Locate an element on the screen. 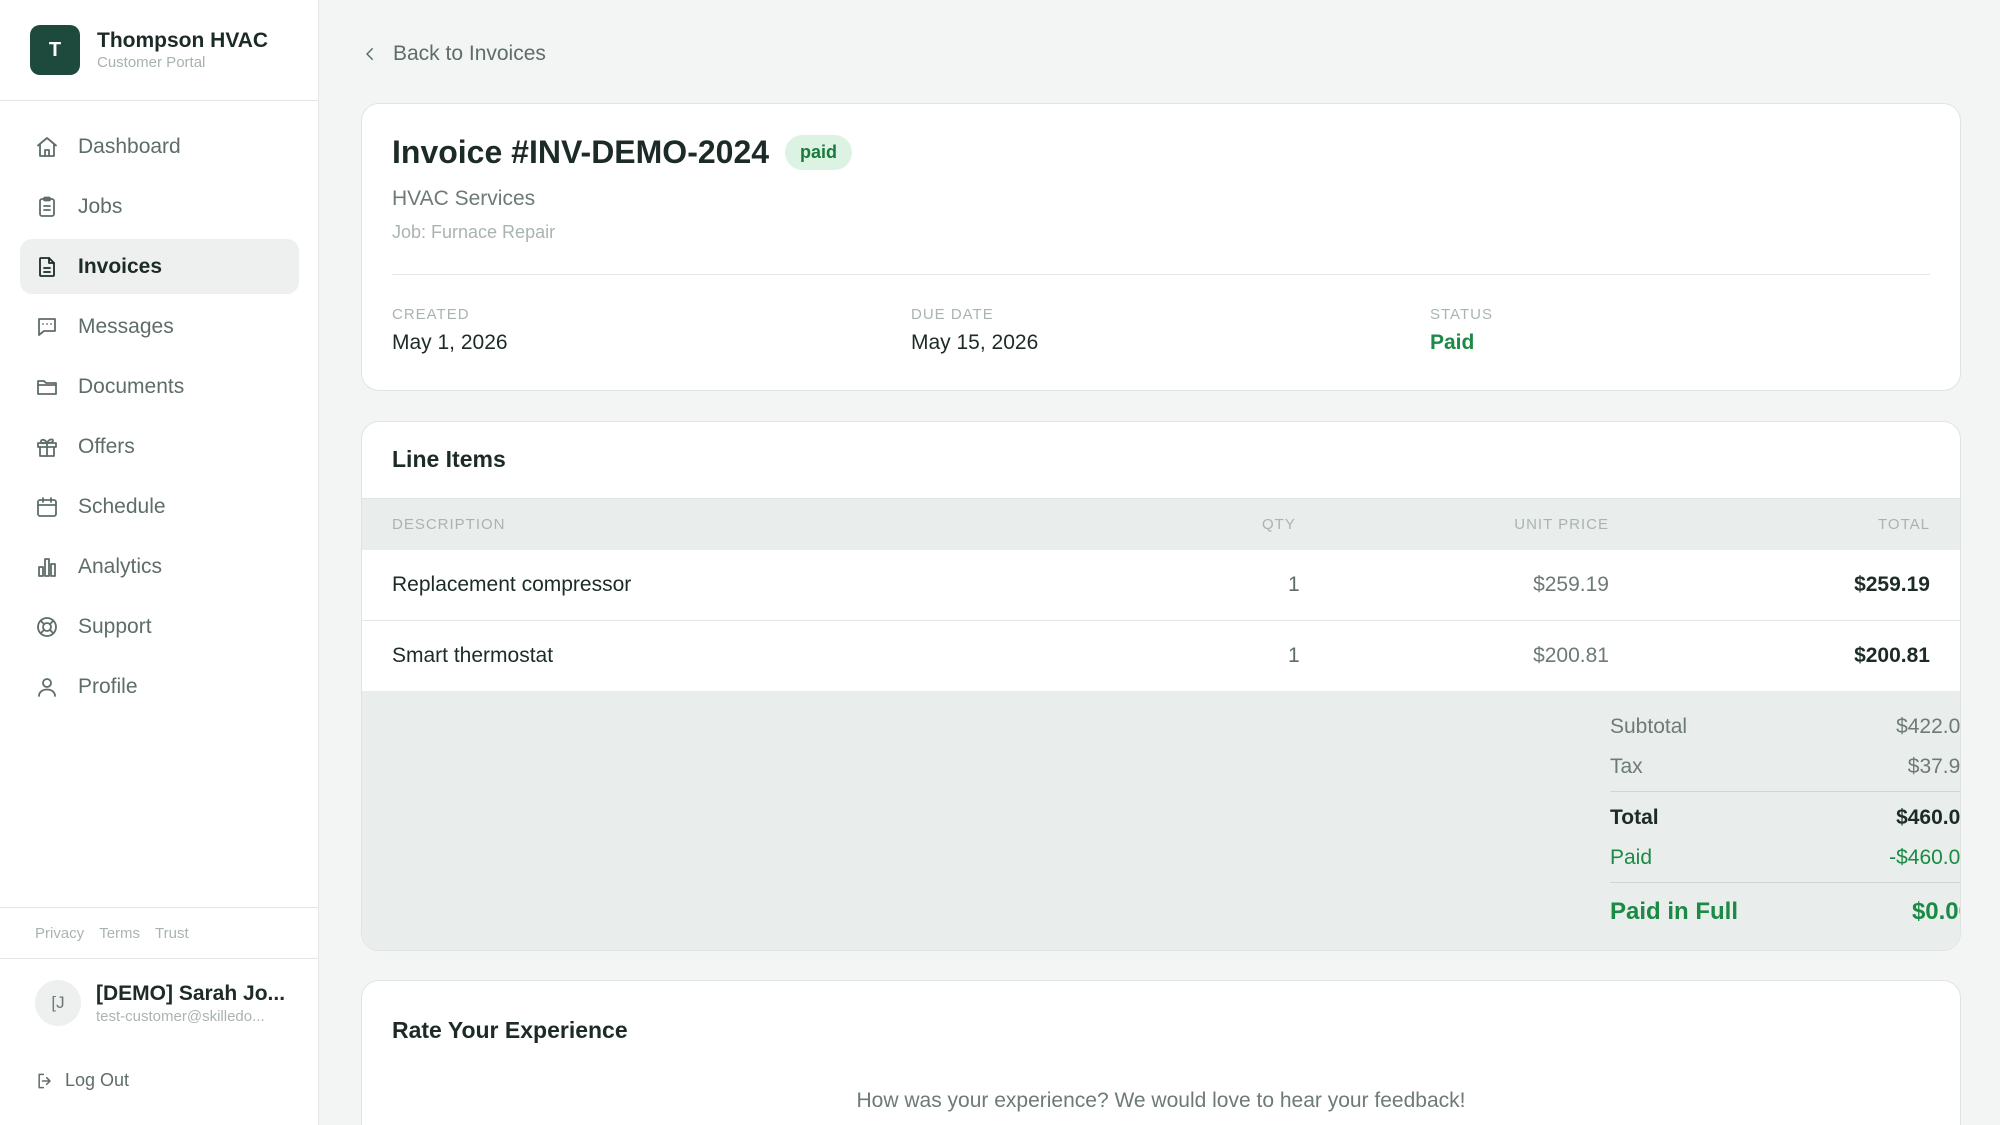 The width and height of the screenshot is (2000, 1125). due-date-field: DUE DATE May 15, 2026 is located at coordinates (974, 330).